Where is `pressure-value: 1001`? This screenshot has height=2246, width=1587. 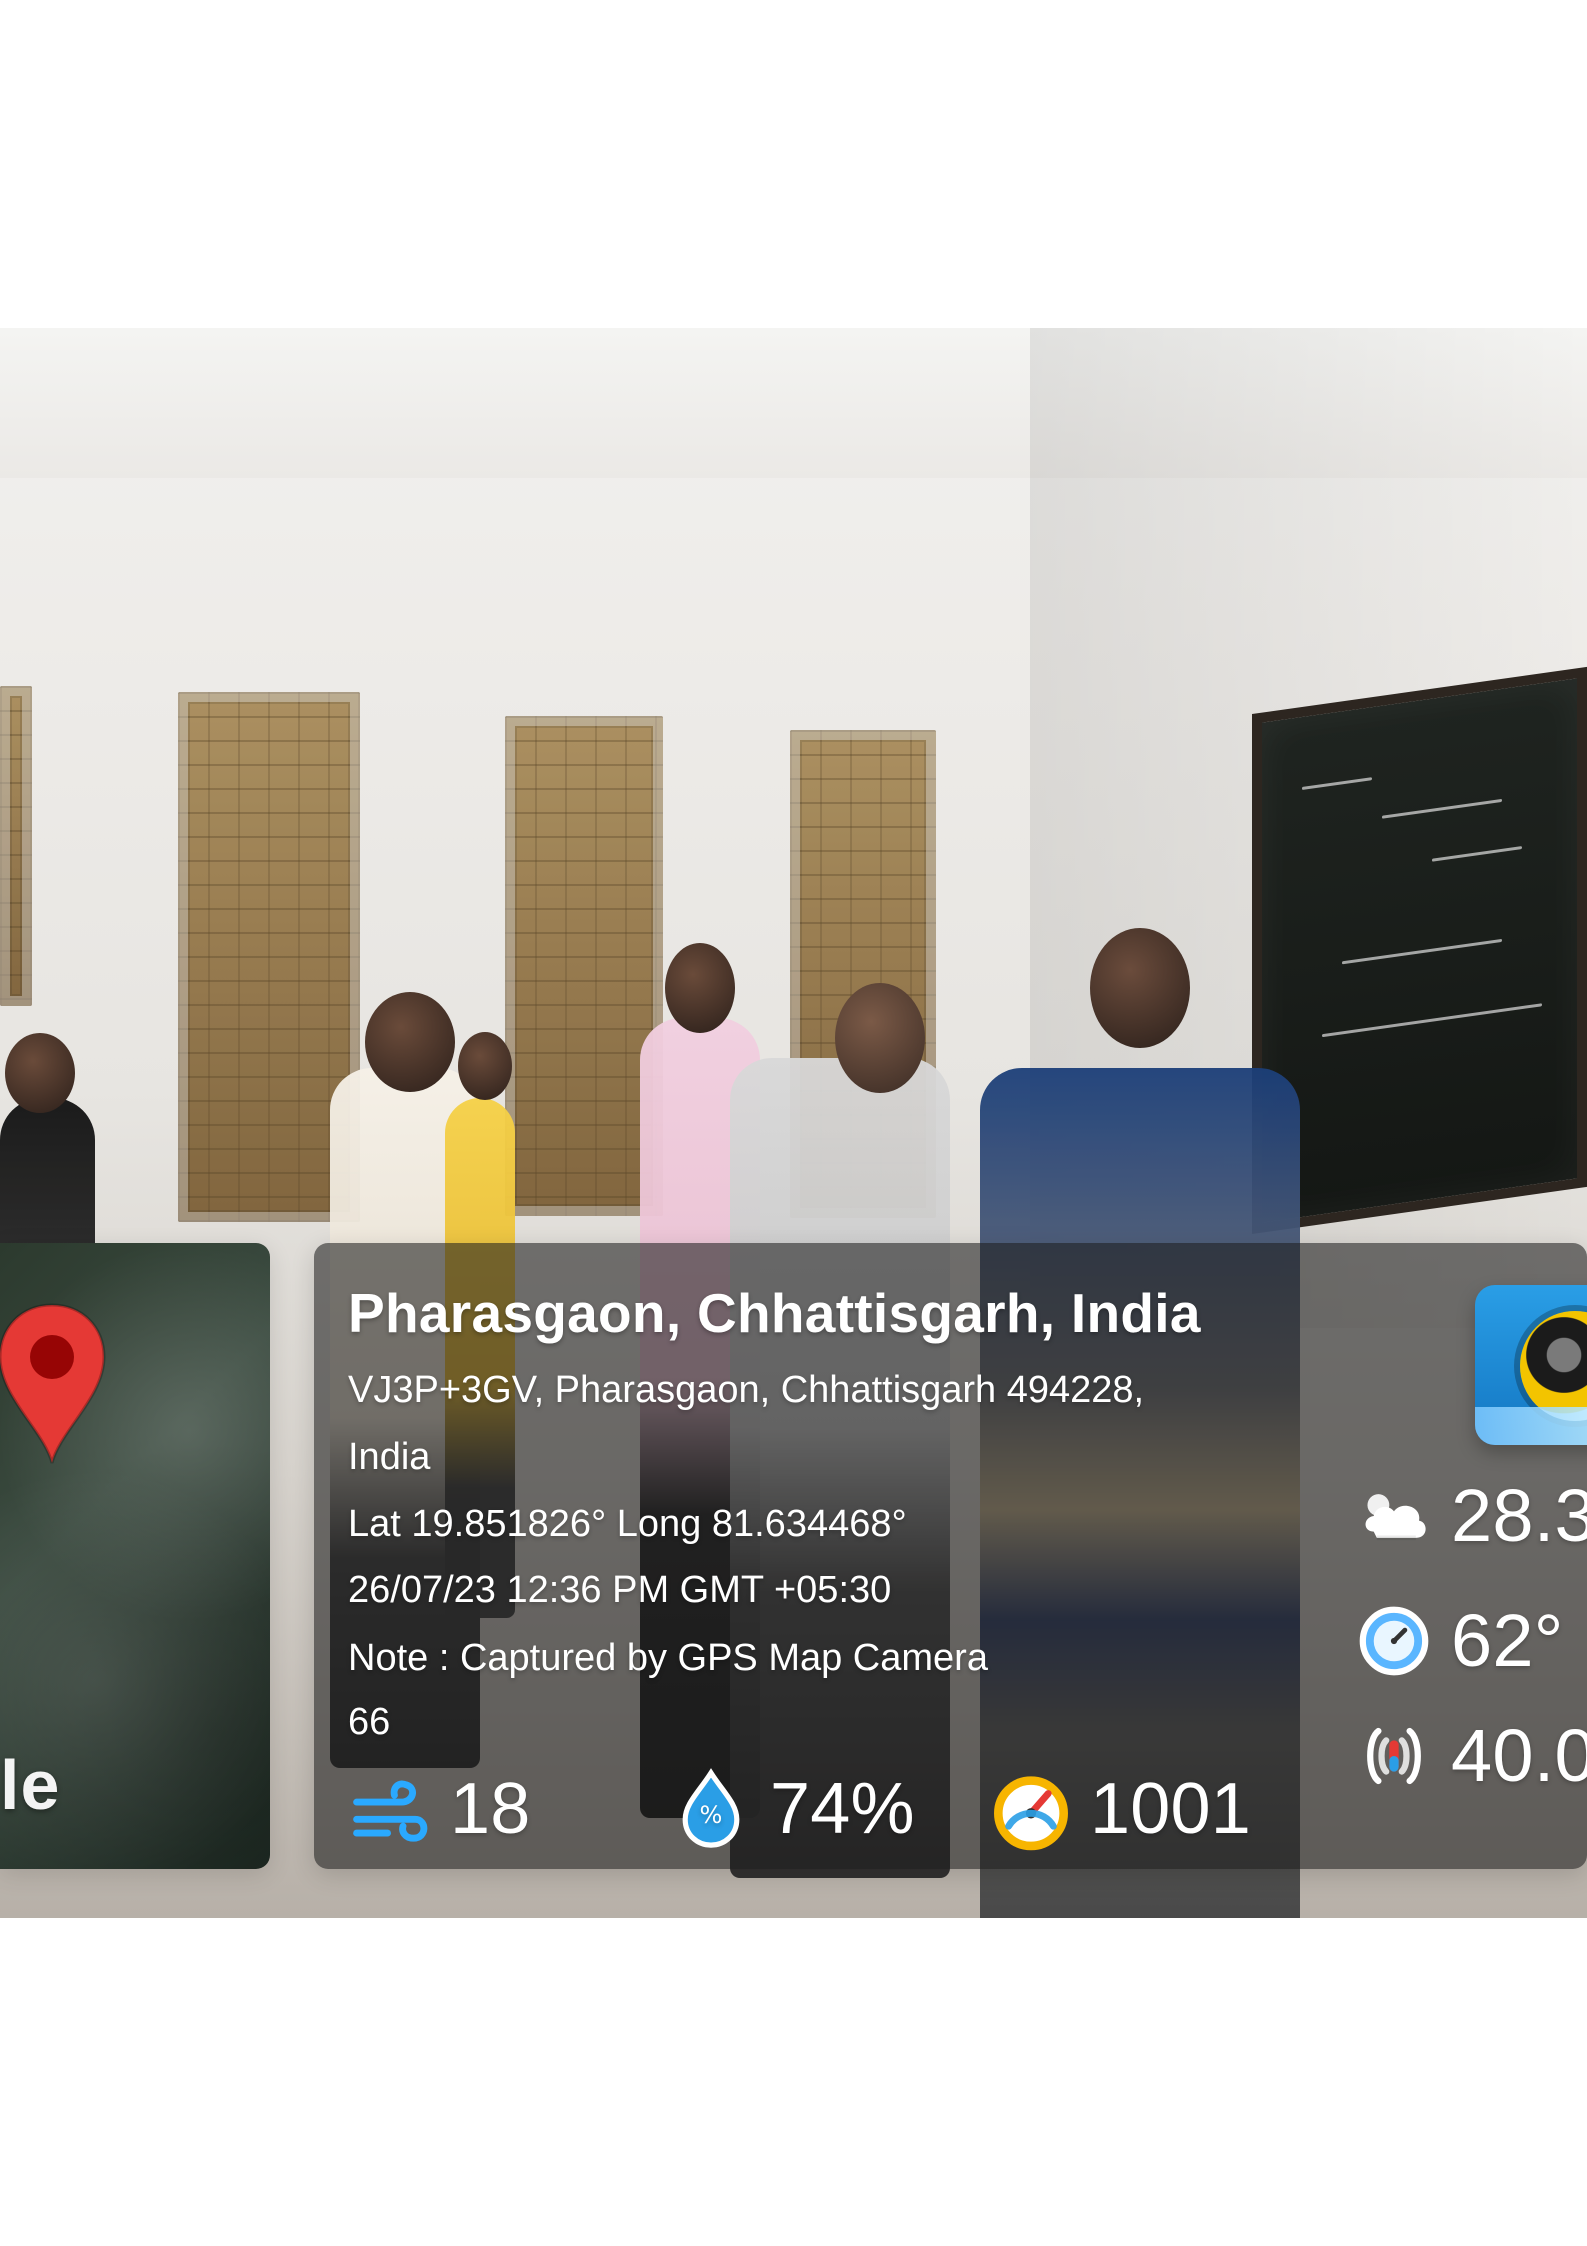 pressure-value: 1001 is located at coordinates (1170, 1809).